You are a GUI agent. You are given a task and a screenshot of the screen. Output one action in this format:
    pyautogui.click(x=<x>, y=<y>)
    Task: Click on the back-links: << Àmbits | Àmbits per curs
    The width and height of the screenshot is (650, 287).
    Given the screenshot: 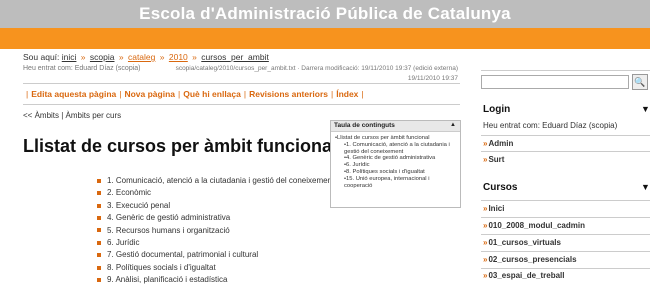 What is the action you would take?
    pyautogui.click(x=72, y=115)
    